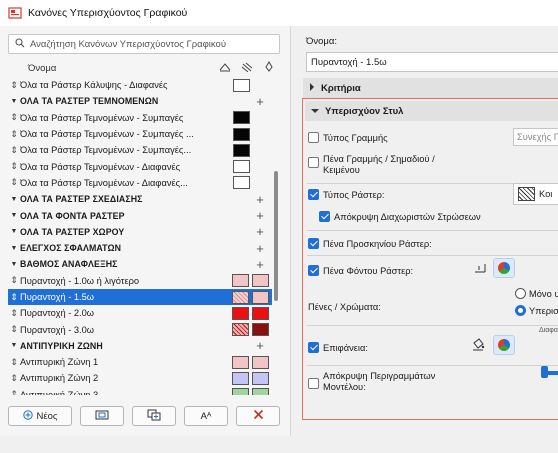 The height and width of the screenshot is (453, 558). Describe the element at coordinates (206, 416) in the screenshot. I see `rename-button: Aᴬ` at that location.